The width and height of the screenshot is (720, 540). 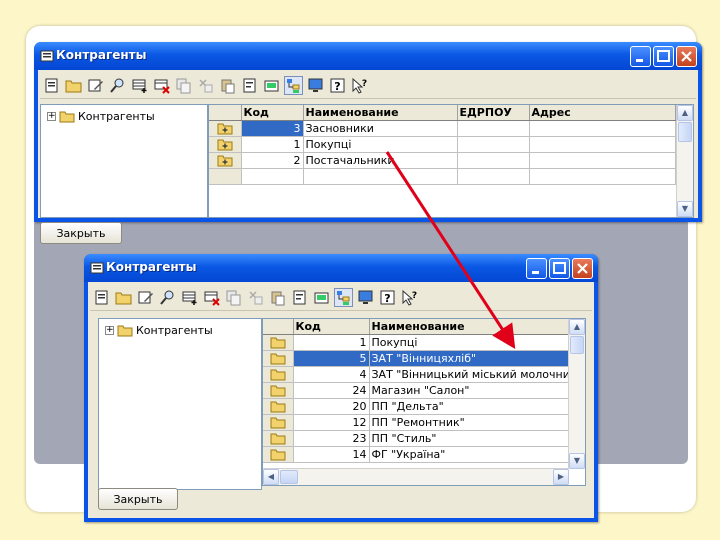 What do you see at coordinates (331, 406) in the screenshot?
I see `cell-code: 20` at bounding box center [331, 406].